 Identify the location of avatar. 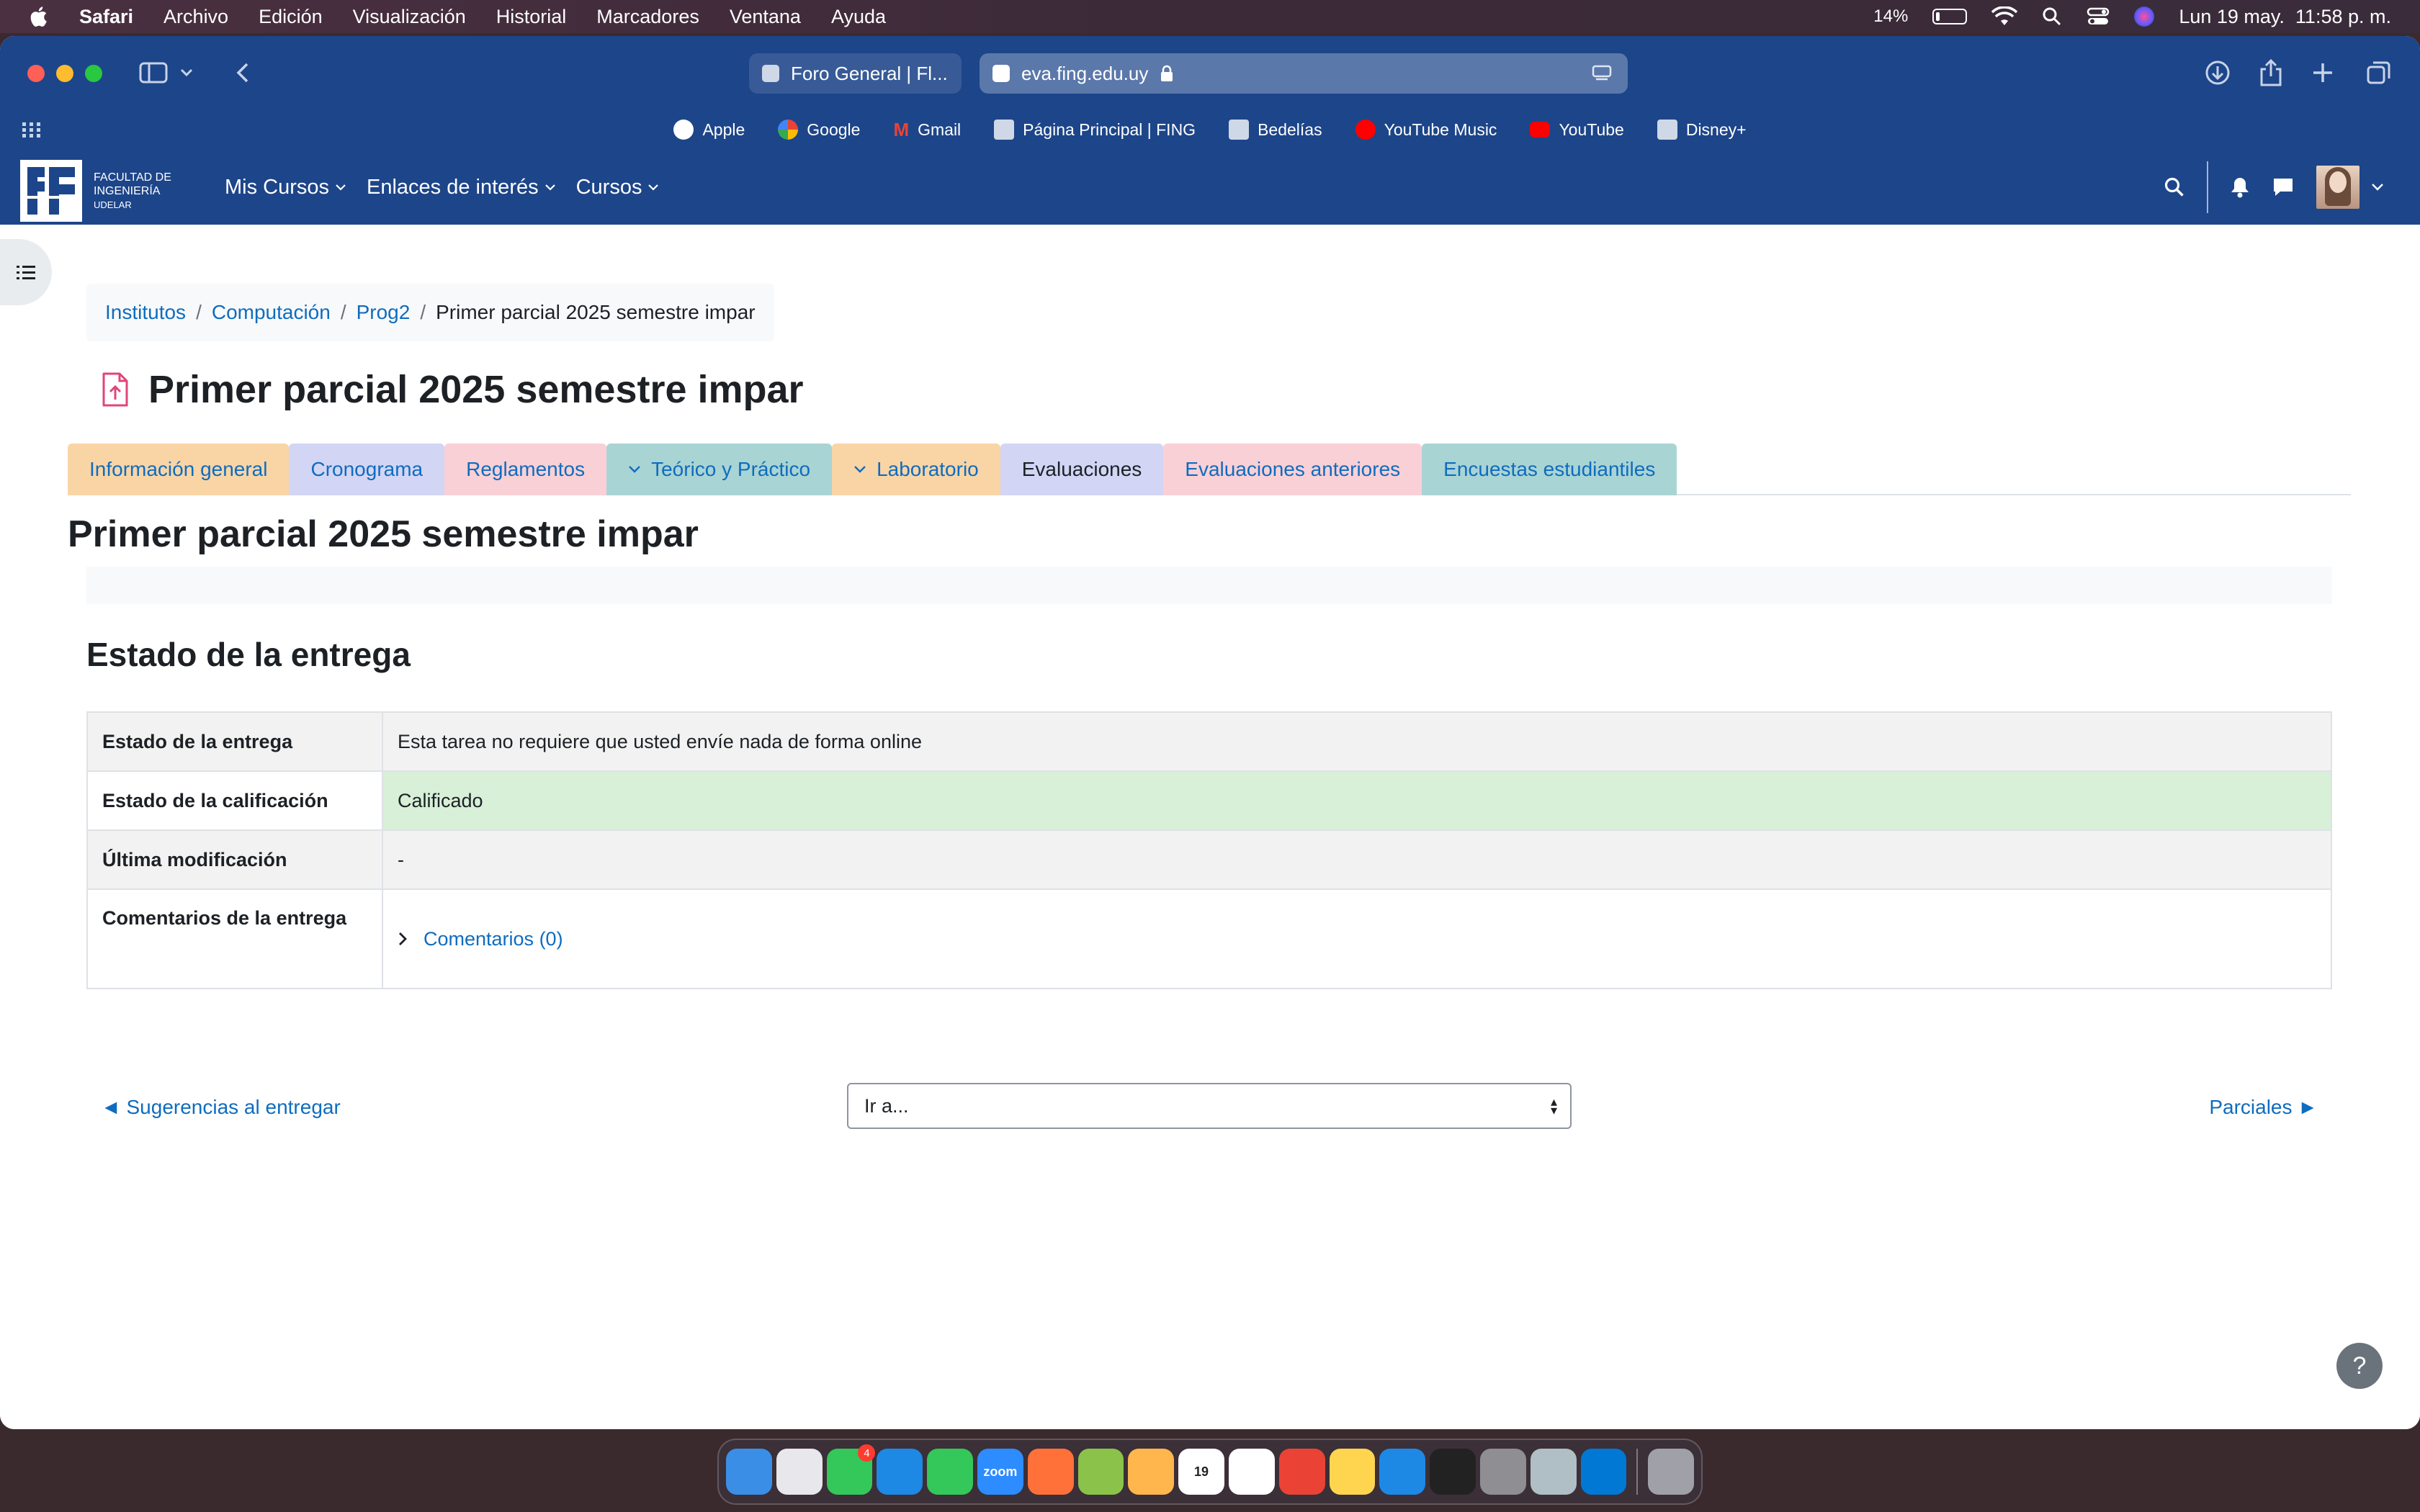
(2338, 187).